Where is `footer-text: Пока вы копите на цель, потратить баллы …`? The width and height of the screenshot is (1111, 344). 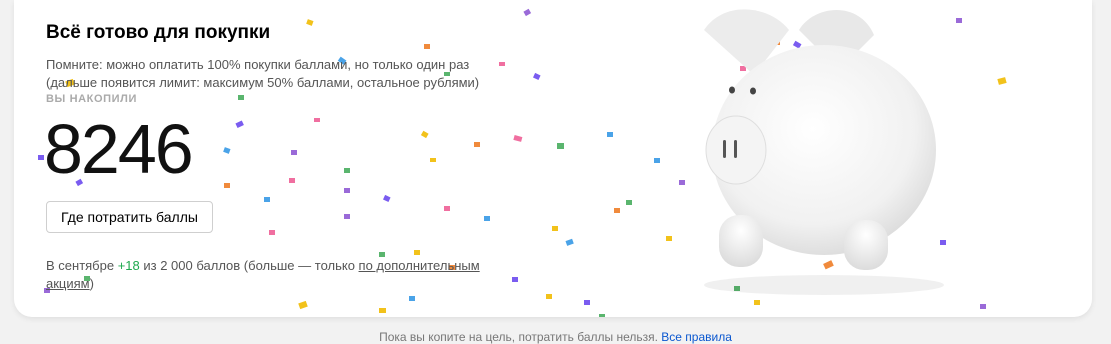 footer-text: Пока вы копите на цель, потратить баллы … is located at coordinates (520, 337).